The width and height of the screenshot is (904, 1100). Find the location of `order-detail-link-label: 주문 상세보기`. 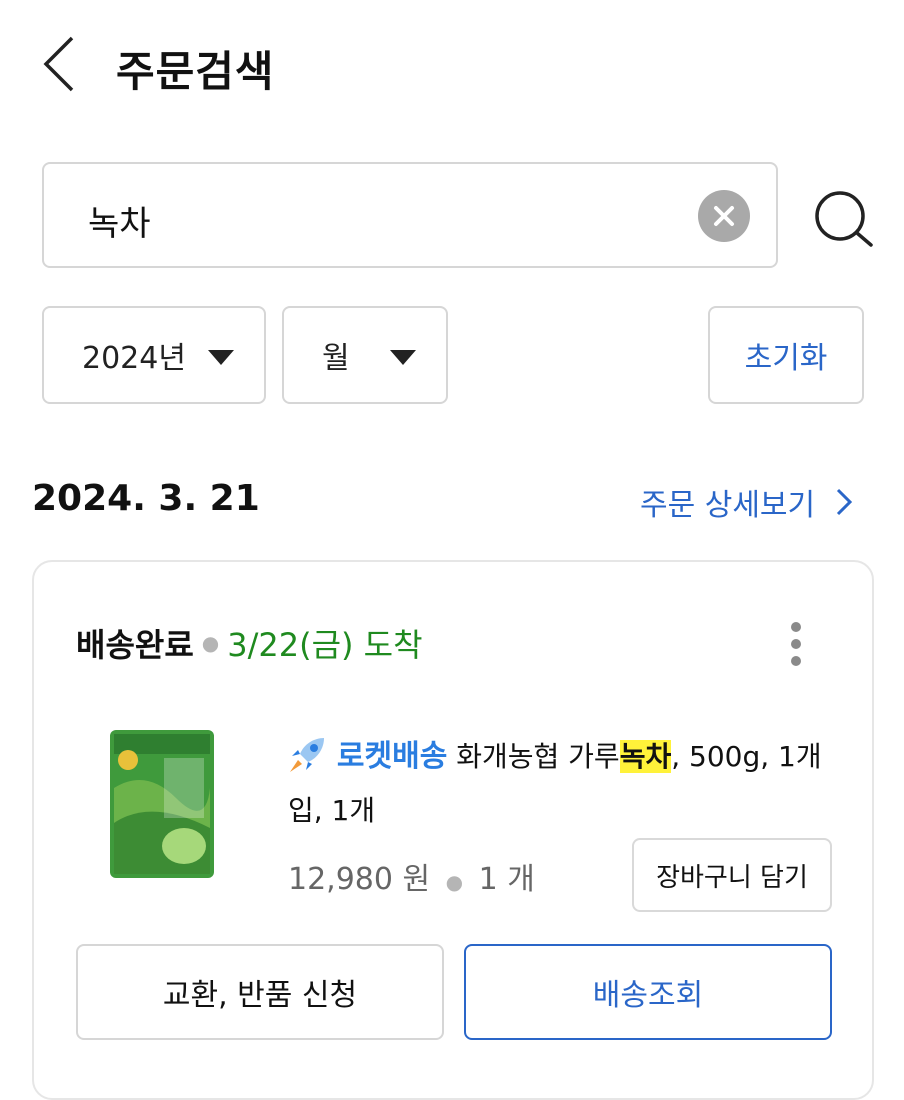

order-detail-link-label: 주문 상세보기 is located at coordinates (728, 505).